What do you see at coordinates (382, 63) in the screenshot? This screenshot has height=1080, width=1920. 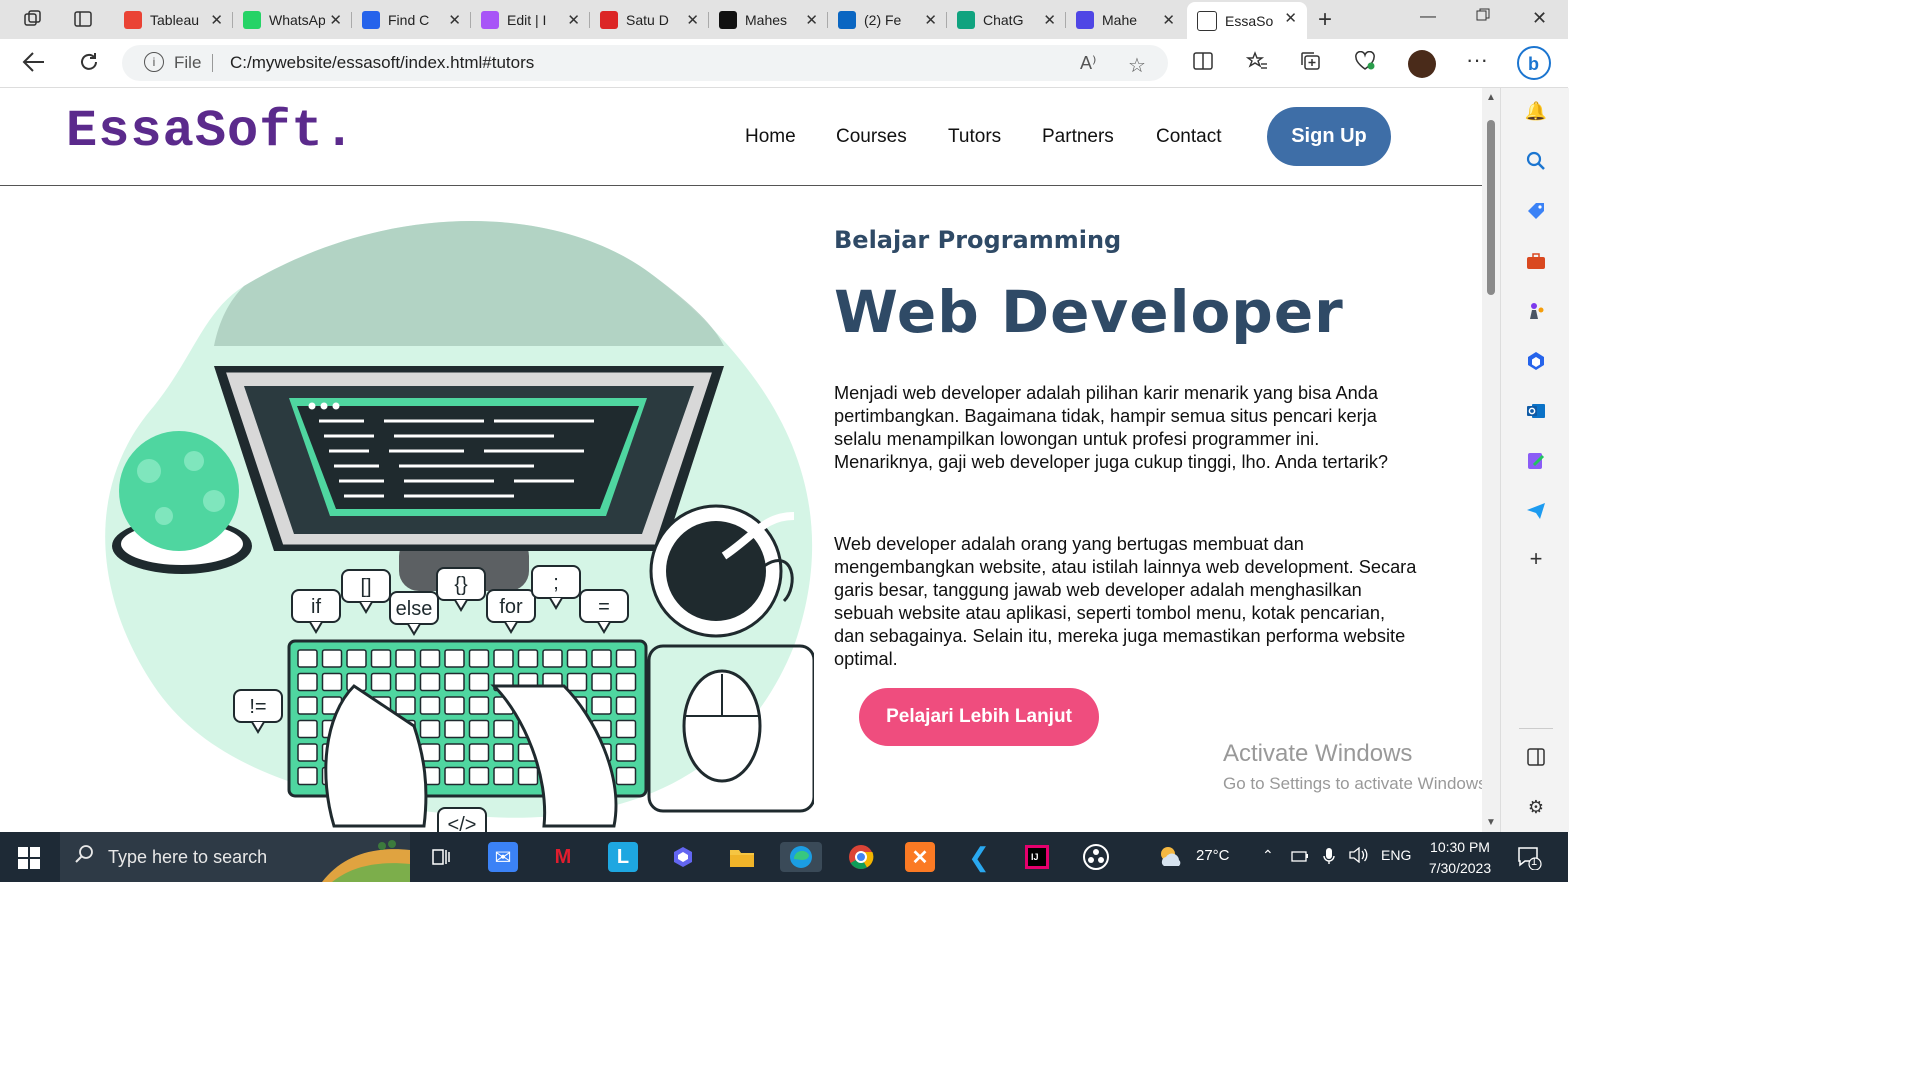 I see `url-text: C:/mywebsite/essasoft/index.html#tutors` at bounding box center [382, 63].